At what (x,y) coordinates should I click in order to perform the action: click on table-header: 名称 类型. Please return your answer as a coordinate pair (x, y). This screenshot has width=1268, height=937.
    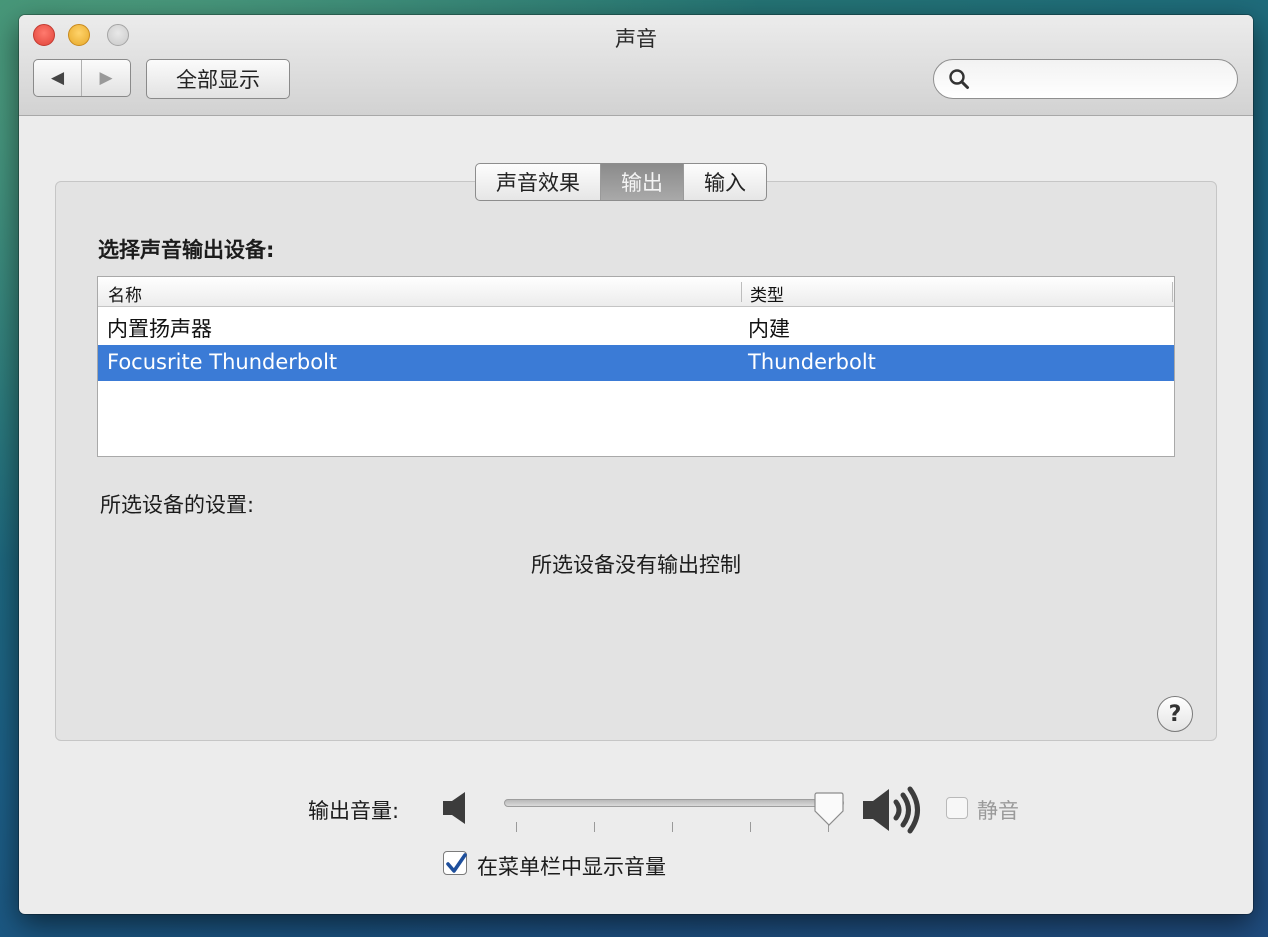
    Looking at the image, I should click on (636, 292).